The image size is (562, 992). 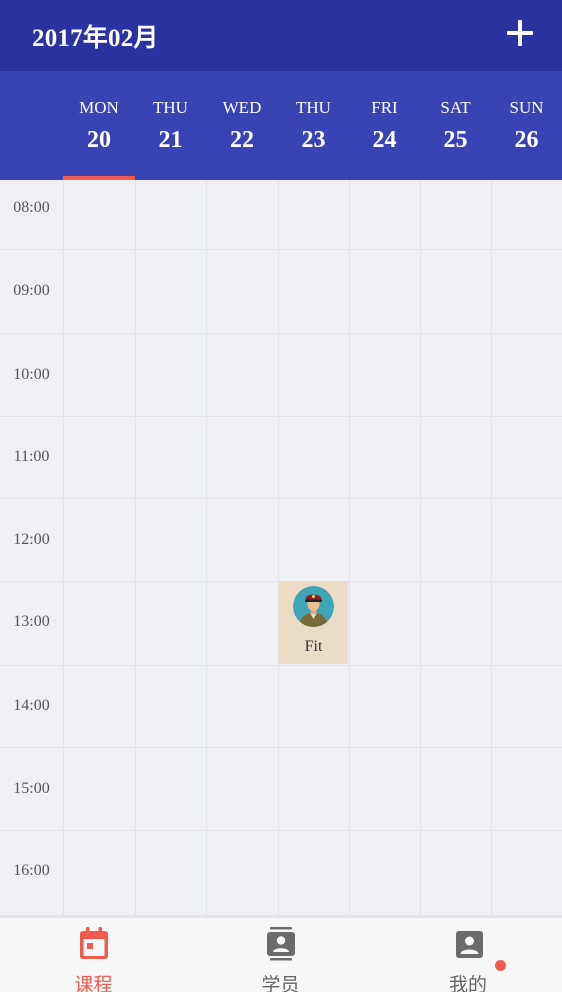 I want to click on event-card: Fit, so click(x=313, y=622).